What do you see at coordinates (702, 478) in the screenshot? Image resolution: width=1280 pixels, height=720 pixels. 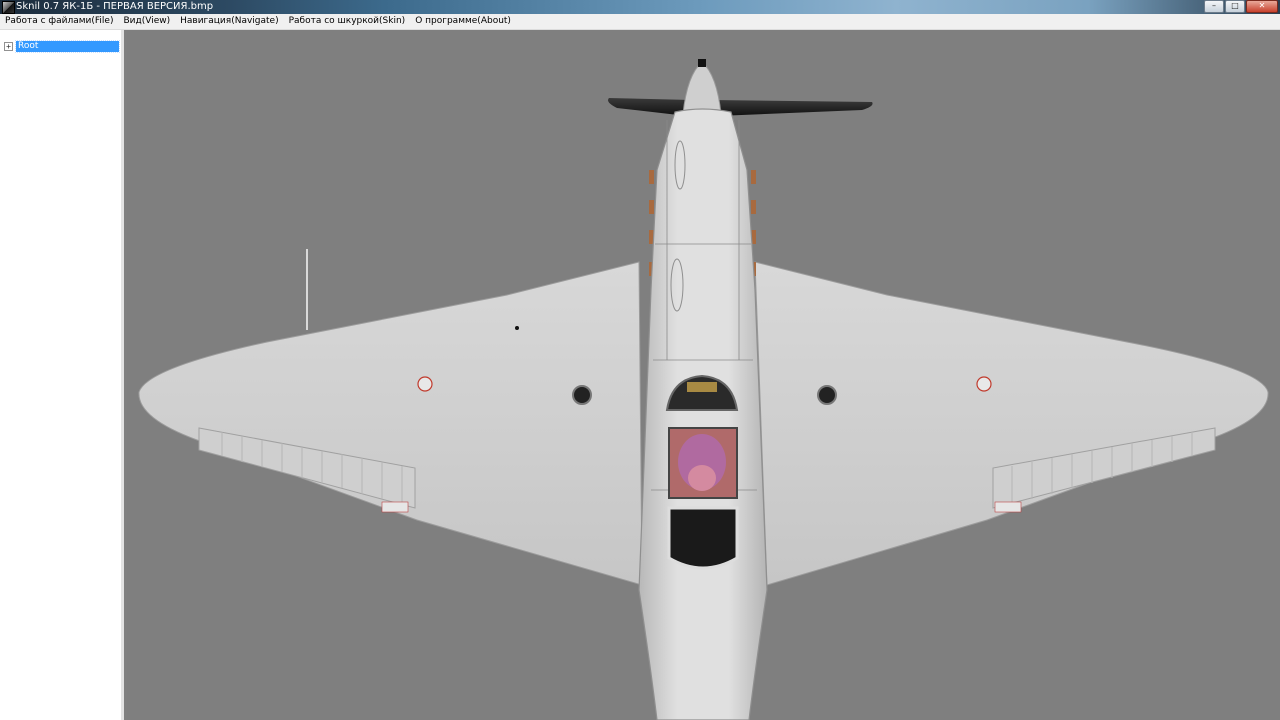 I see `pilot-head` at bounding box center [702, 478].